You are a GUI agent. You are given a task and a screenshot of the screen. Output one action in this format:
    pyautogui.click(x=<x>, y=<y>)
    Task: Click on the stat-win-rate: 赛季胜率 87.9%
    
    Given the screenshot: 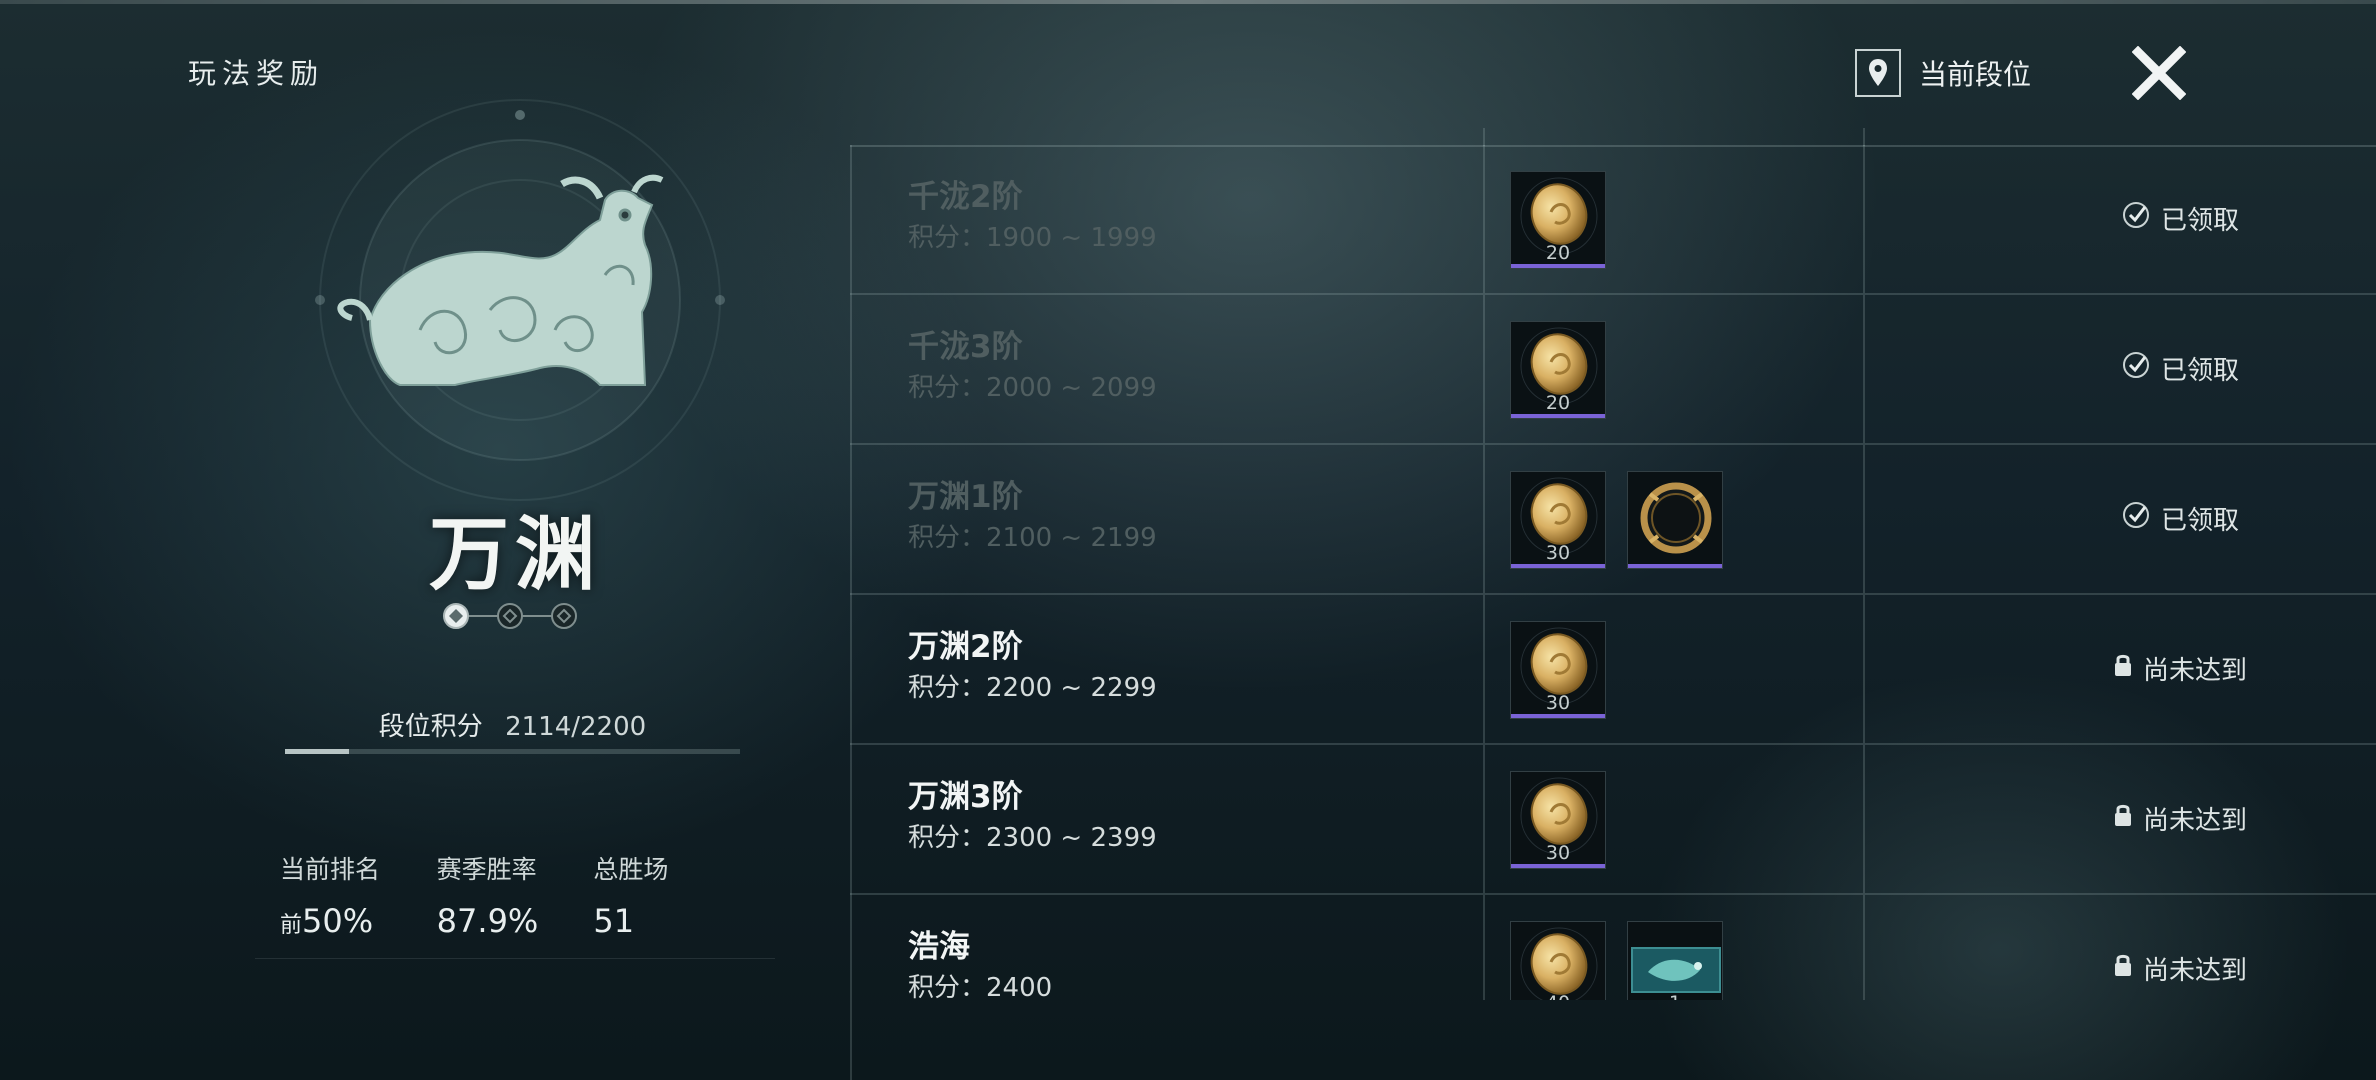 What is the action you would take?
    pyautogui.click(x=515, y=895)
    